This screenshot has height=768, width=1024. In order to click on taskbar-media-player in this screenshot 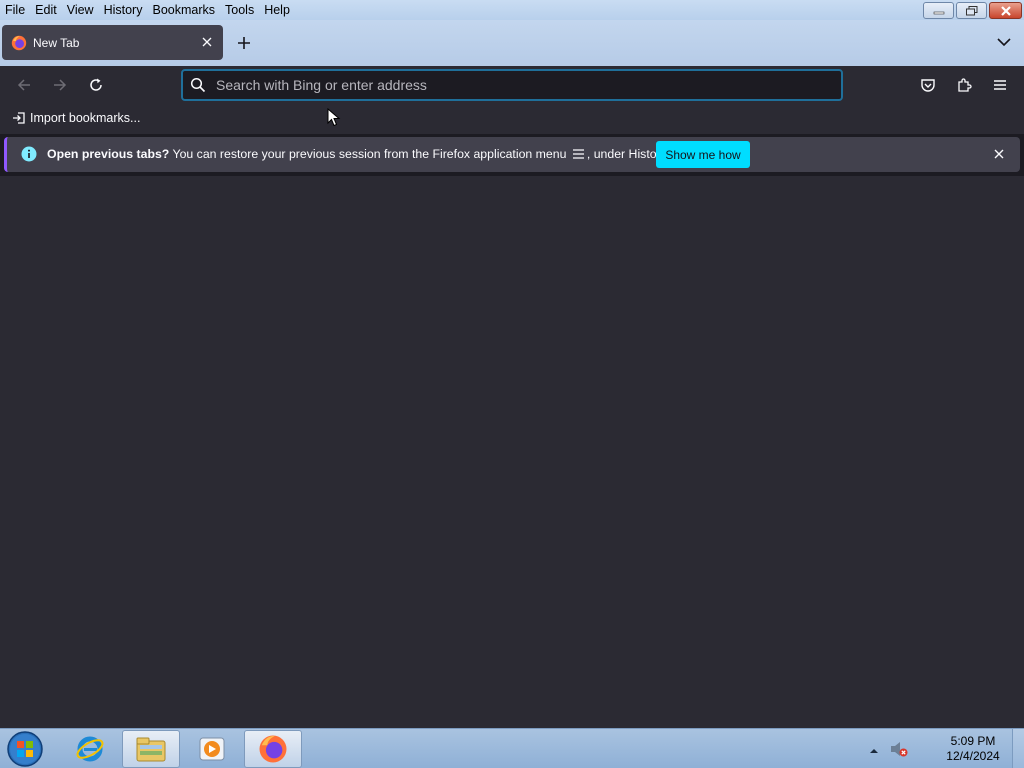, I will do `click(212, 749)`.